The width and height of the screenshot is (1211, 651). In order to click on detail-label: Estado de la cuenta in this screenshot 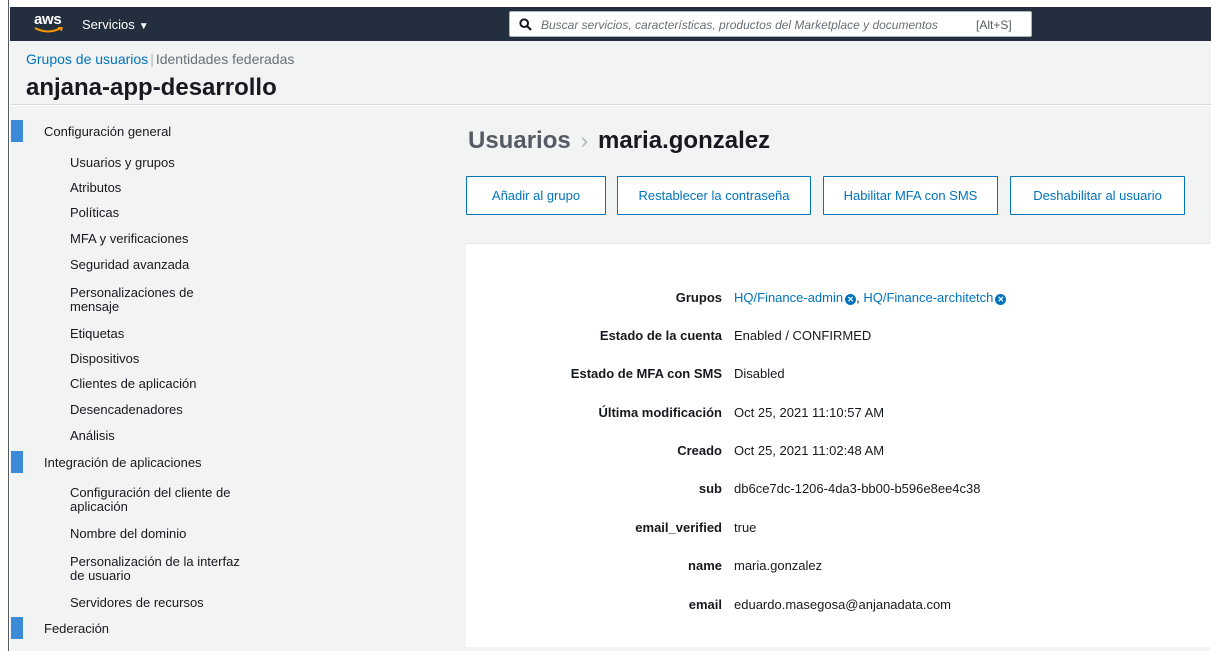, I will do `click(660, 335)`.